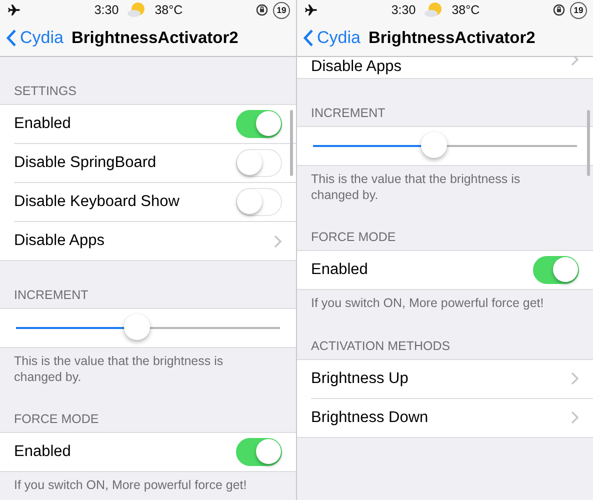 The height and width of the screenshot is (500, 593). I want to click on section-header: SETTINGS, so click(45, 91).